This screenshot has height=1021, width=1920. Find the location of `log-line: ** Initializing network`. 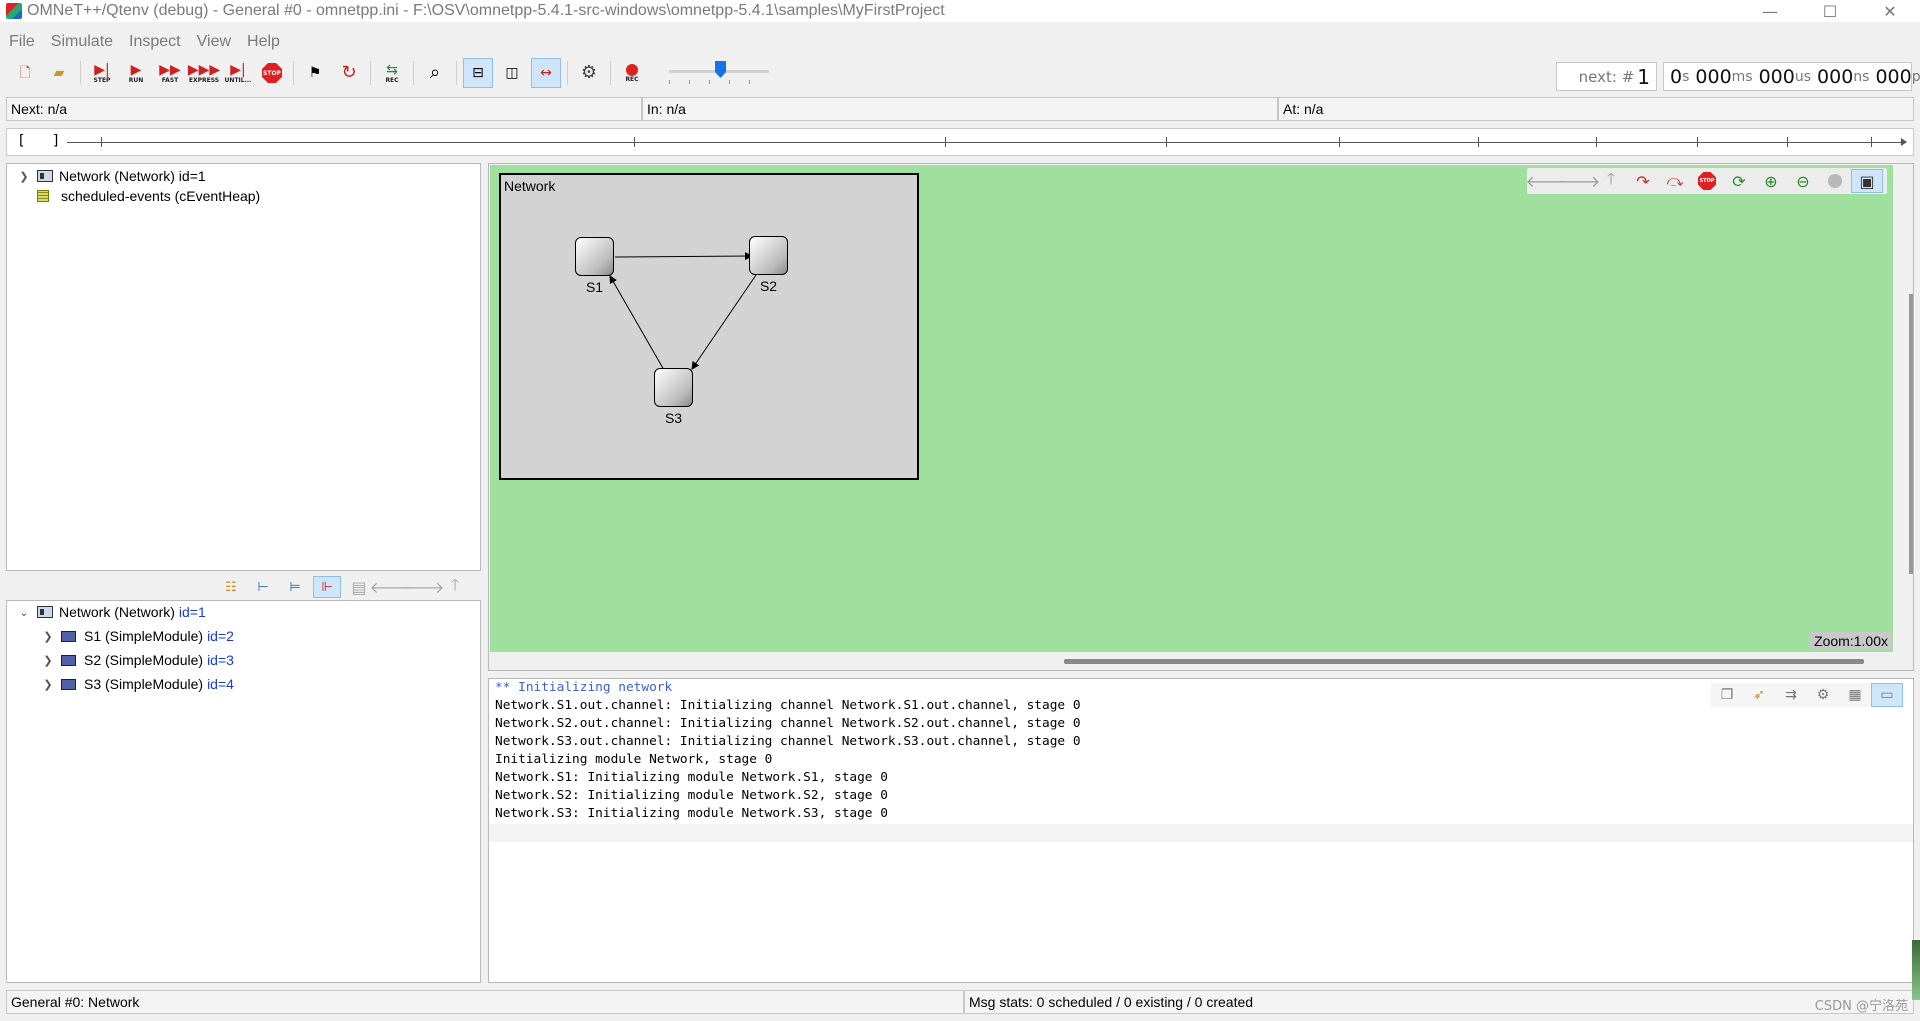

log-line: ** Initializing network is located at coordinates (584, 687).